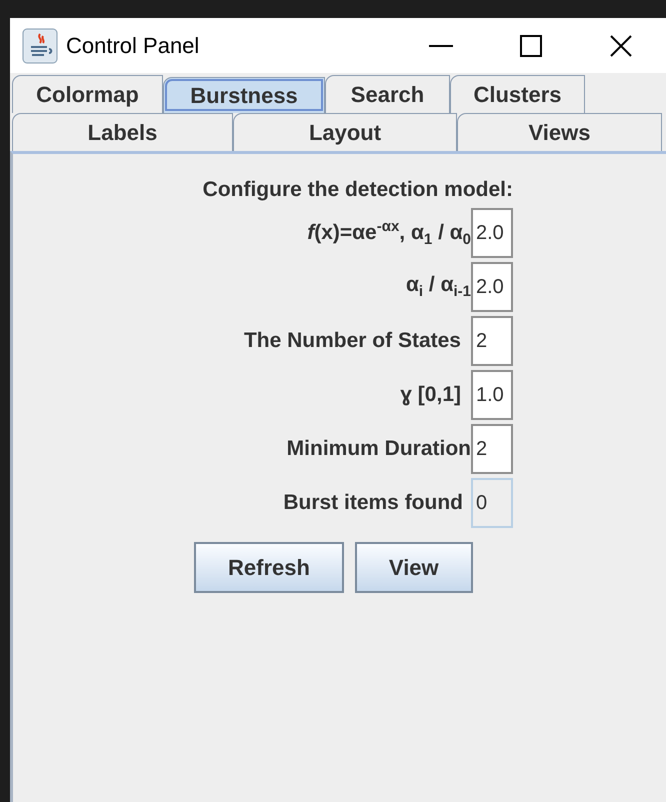 The width and height of the screenshot is (666, 802). I want to click on tab: Layout, so click(345, 132).